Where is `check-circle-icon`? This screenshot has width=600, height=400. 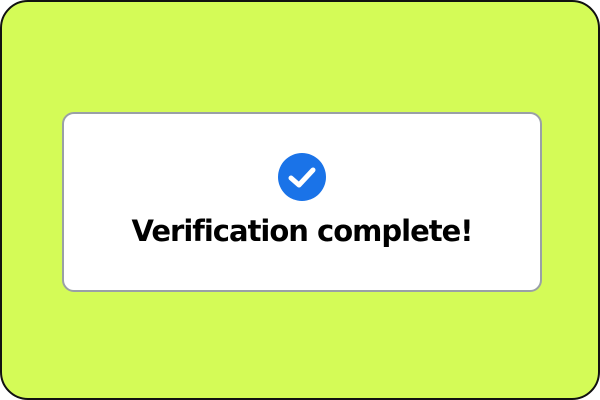 check-circle-icon is located at coordinates (302, 176).